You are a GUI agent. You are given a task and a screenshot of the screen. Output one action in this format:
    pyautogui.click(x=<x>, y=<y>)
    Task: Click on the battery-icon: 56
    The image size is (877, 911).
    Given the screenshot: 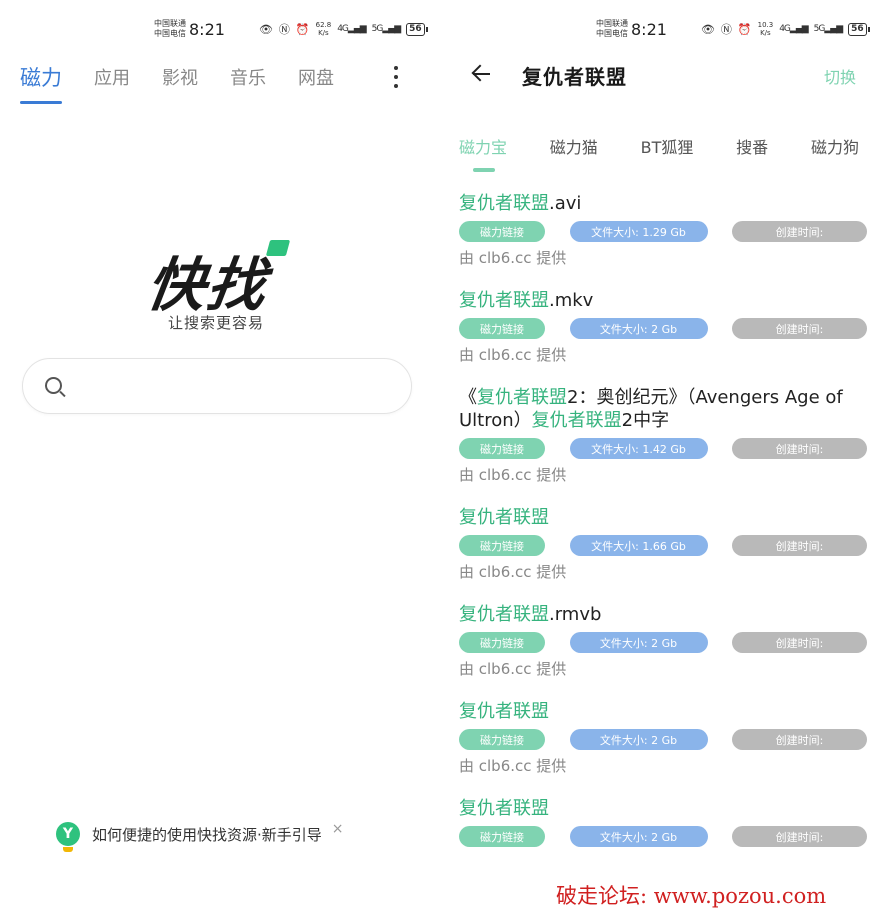 What is the action you would take?
    pyautogui.click(x=859, y=29)
    